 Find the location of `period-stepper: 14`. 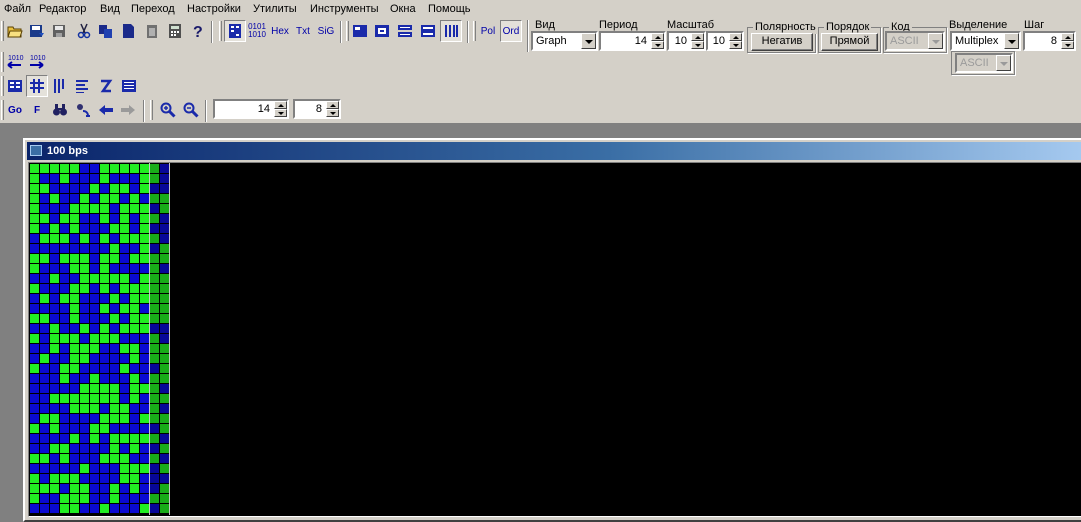

period-stepper: 14 is located at coordinates (632, 41).